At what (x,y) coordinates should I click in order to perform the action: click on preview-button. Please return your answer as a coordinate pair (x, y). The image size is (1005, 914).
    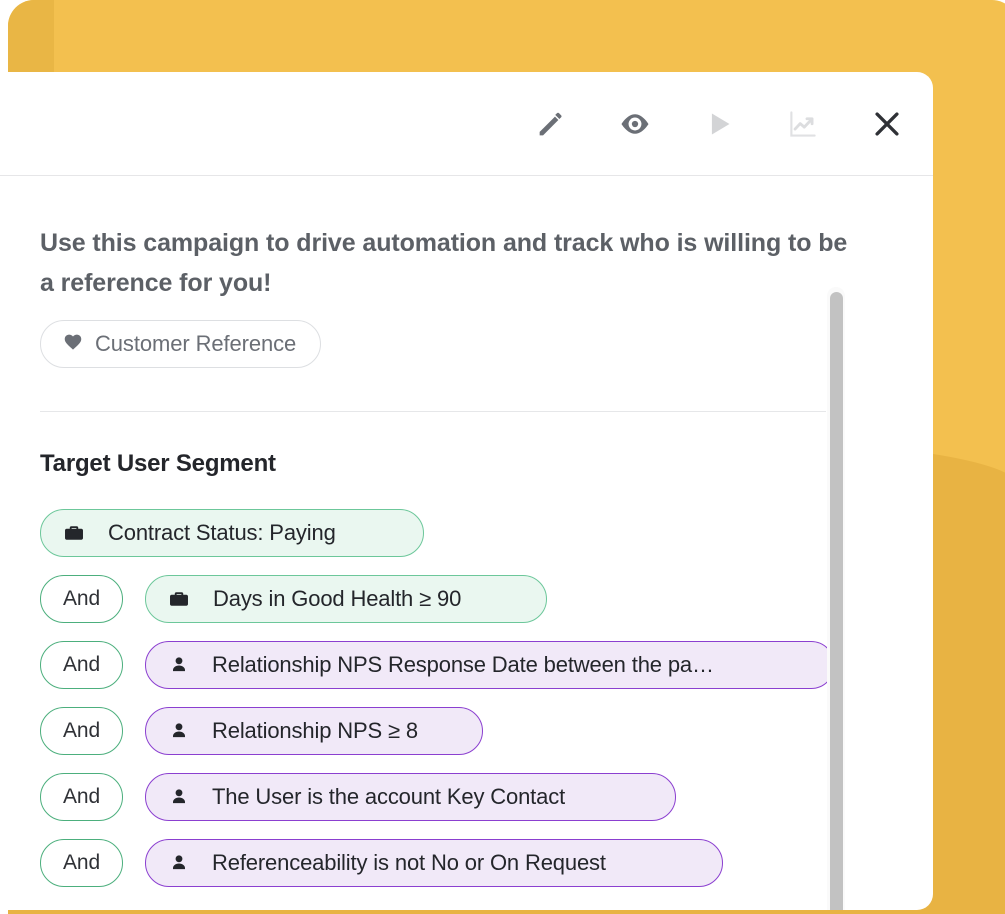
    Looking at the image, I should click on (635, 124).